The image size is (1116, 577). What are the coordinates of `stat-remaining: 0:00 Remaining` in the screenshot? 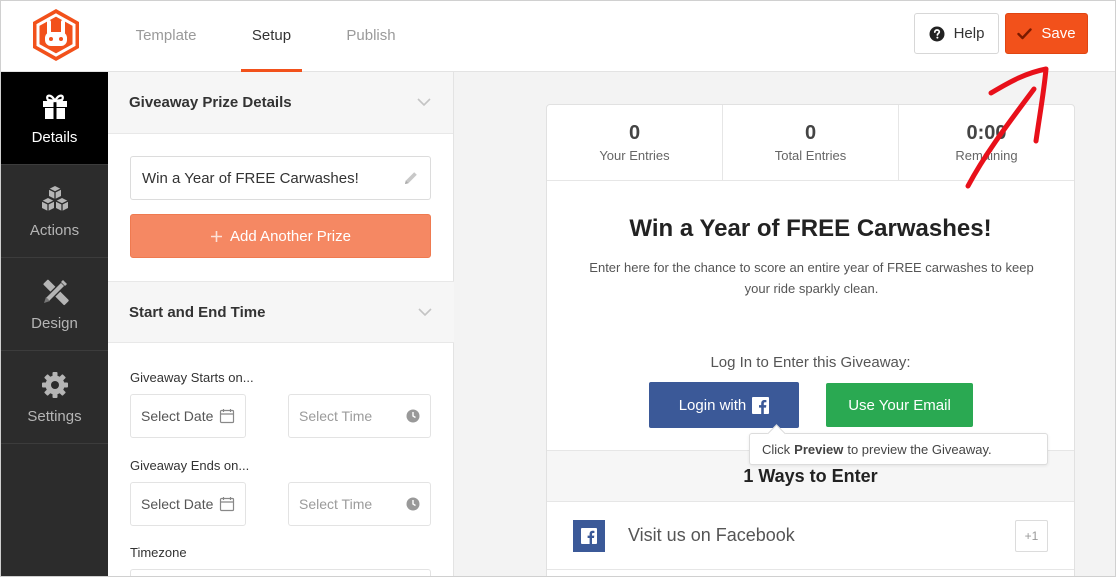 It's located at (986, 142).